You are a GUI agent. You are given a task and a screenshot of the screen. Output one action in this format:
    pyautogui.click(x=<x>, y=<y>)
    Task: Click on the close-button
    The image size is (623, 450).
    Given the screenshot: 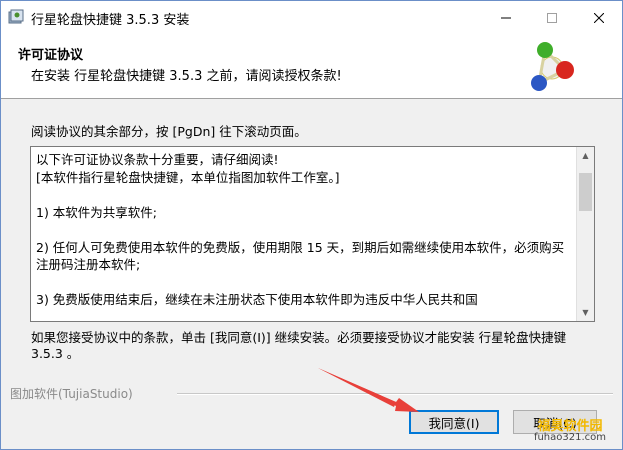 What is the action you would take?
    pyautogui.click(x=599, y=17)
    